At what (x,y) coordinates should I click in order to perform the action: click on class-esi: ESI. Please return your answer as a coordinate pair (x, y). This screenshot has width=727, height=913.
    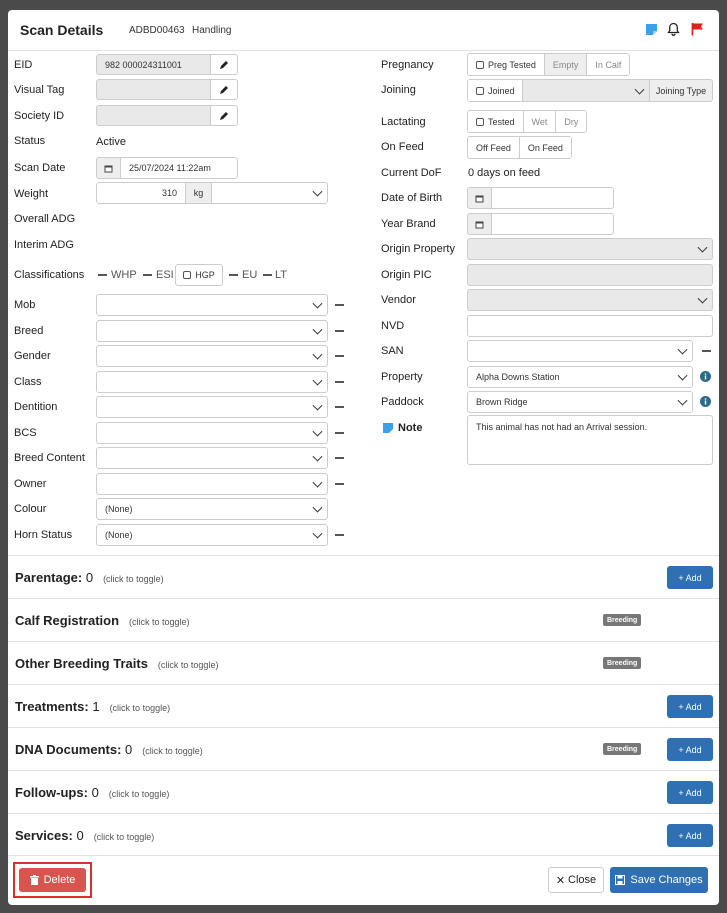
    Looking at the image, I should click on (165, 275).